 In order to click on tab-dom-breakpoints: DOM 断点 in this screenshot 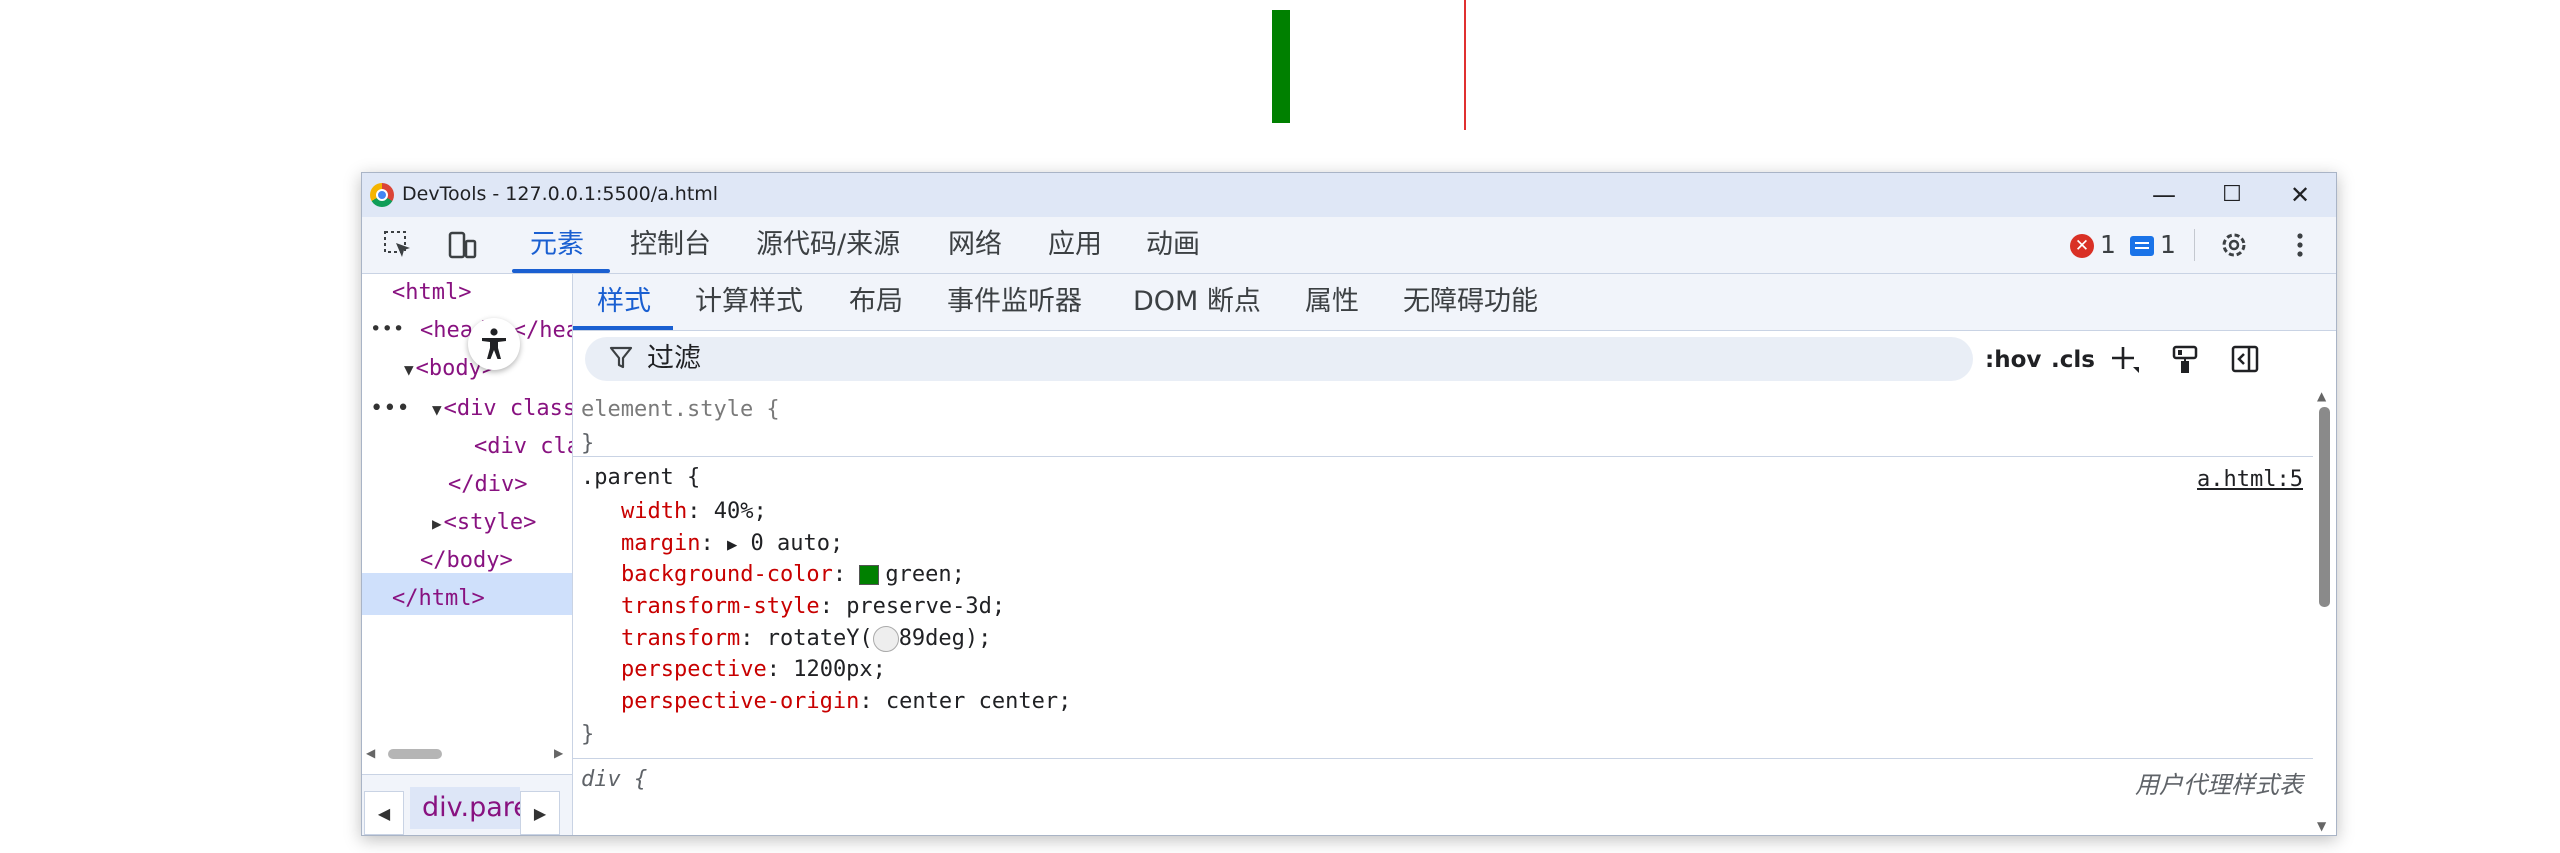, I will do `click(1197, 302)`.